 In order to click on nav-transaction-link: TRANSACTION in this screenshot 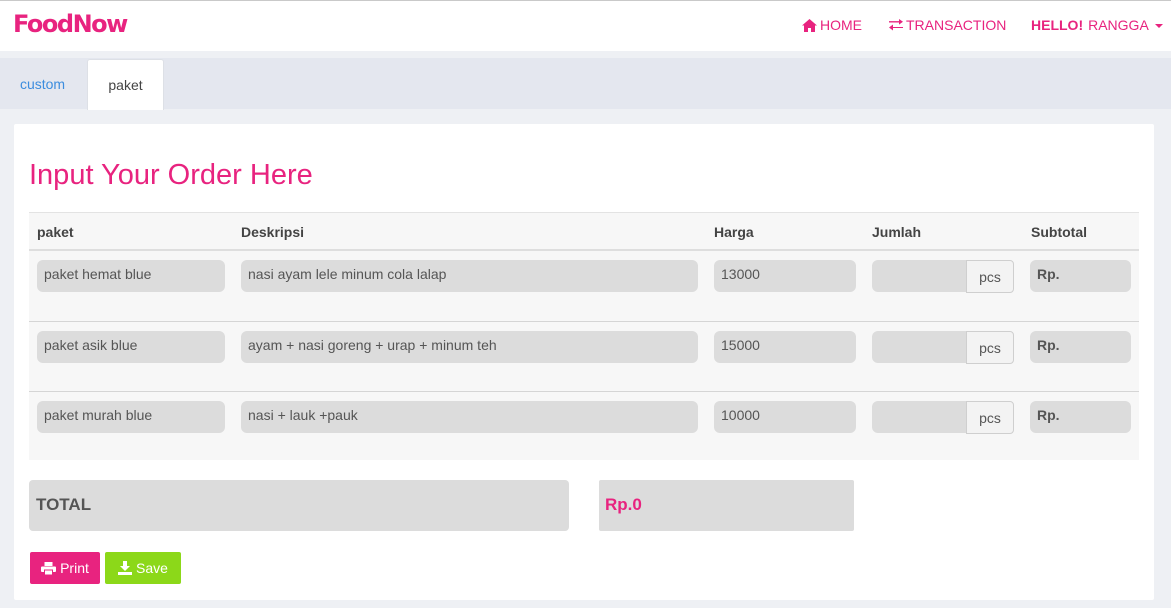, I will do `click(947, 25)`.